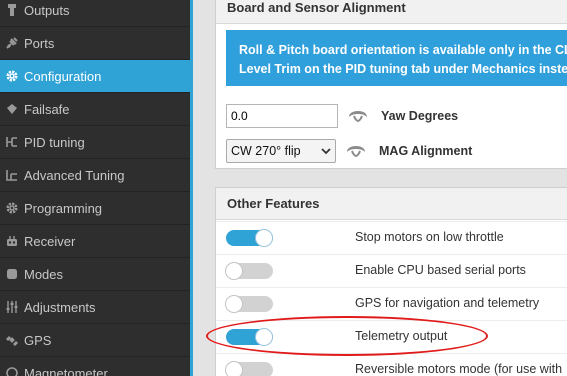  What do you see at coordinates (282, 116) in the screenshot?
I see `yaw-degrees-input` at bounding box center [282, 116].